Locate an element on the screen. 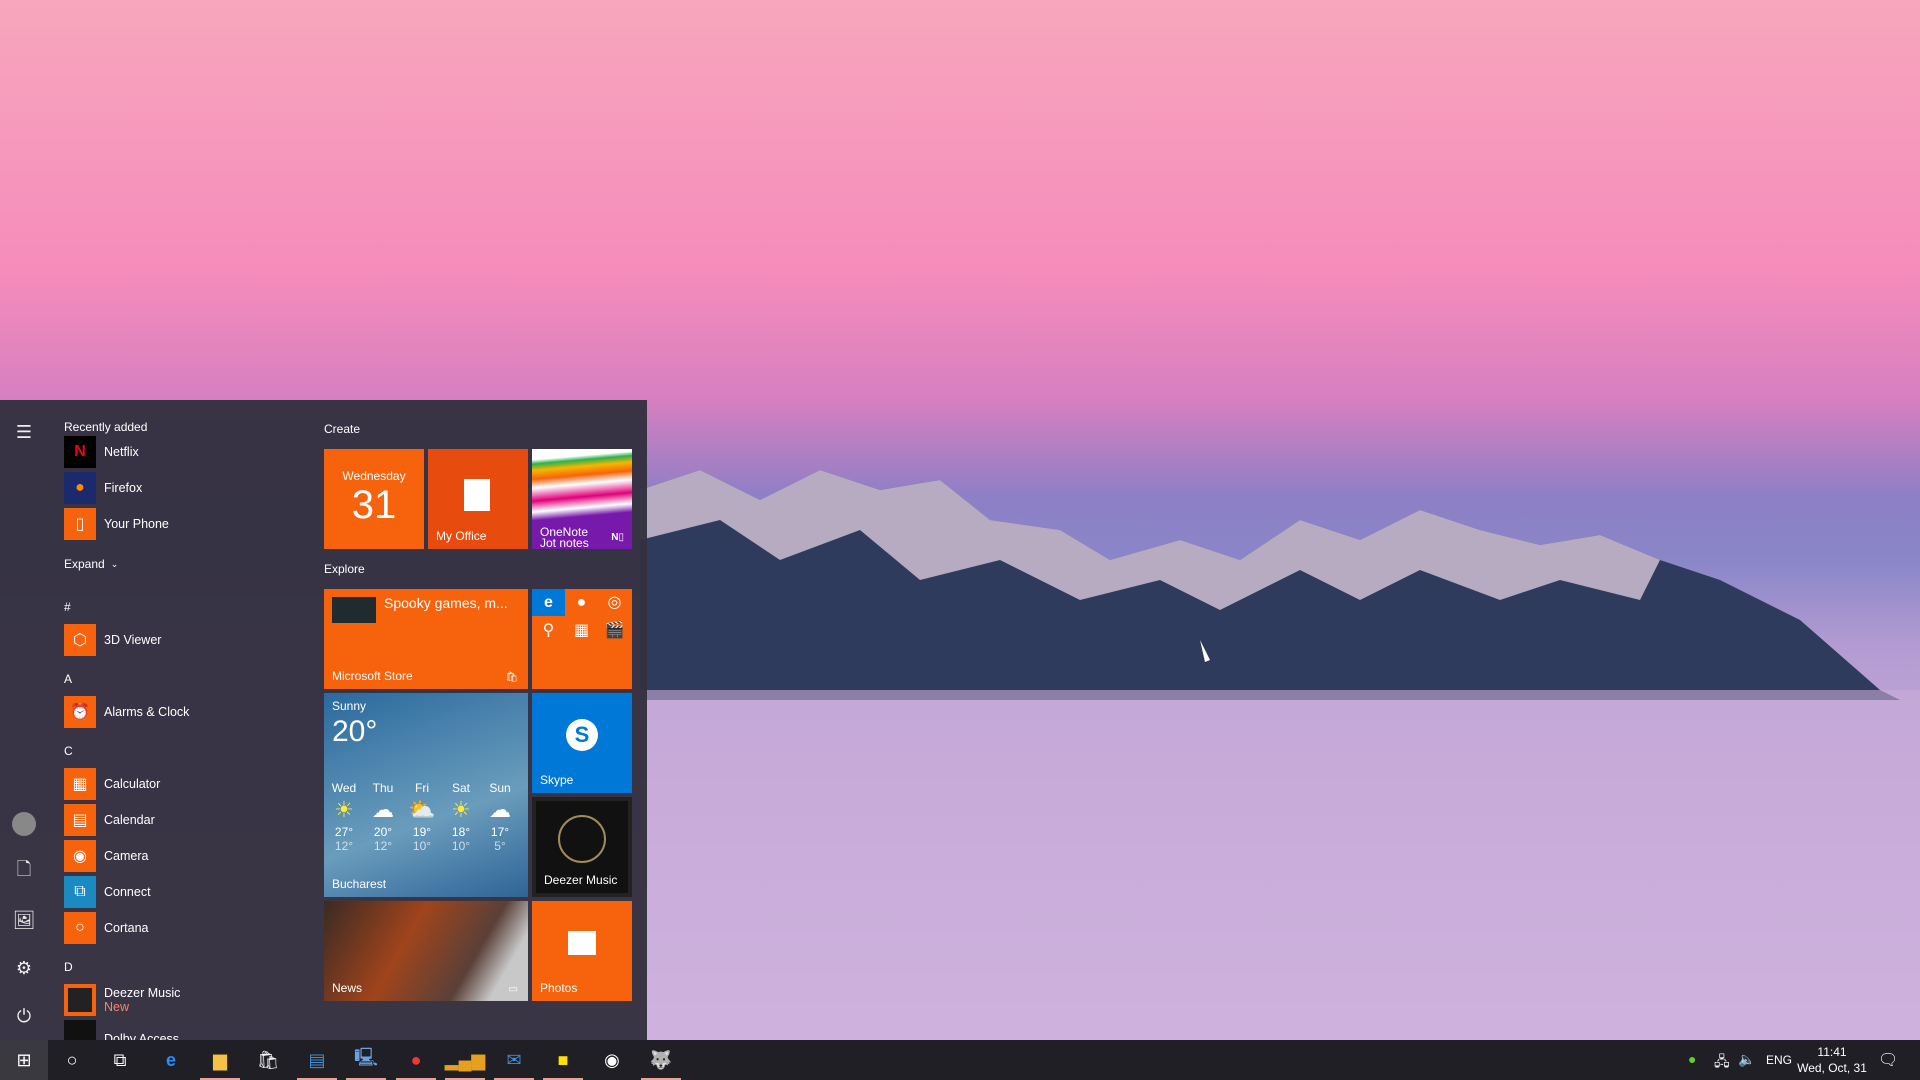 This screenshot has height=1080, width=1920. sticky-note-icon: ■ is located at coordinates (563, 1059).